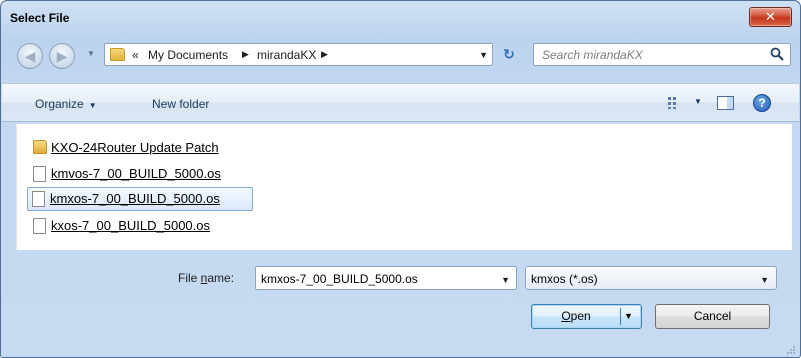 The image size is (801, 358). I want to click on list-item-selected: kmxos-7_00_BUILD_5000.os, so click(140, 199).